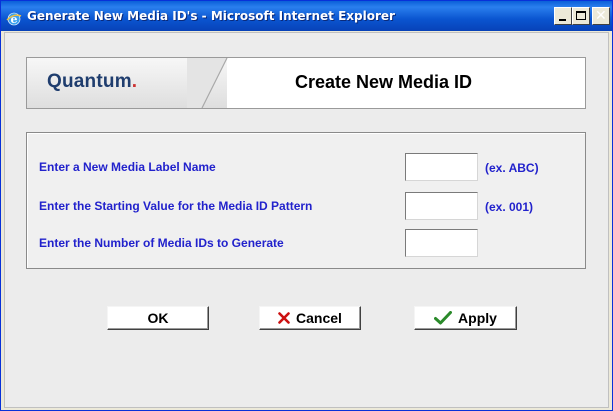  What do you see at coordinates (443, 318) in the screenshot?
I see `checkmark-icon` at bounding box center [443, 318].